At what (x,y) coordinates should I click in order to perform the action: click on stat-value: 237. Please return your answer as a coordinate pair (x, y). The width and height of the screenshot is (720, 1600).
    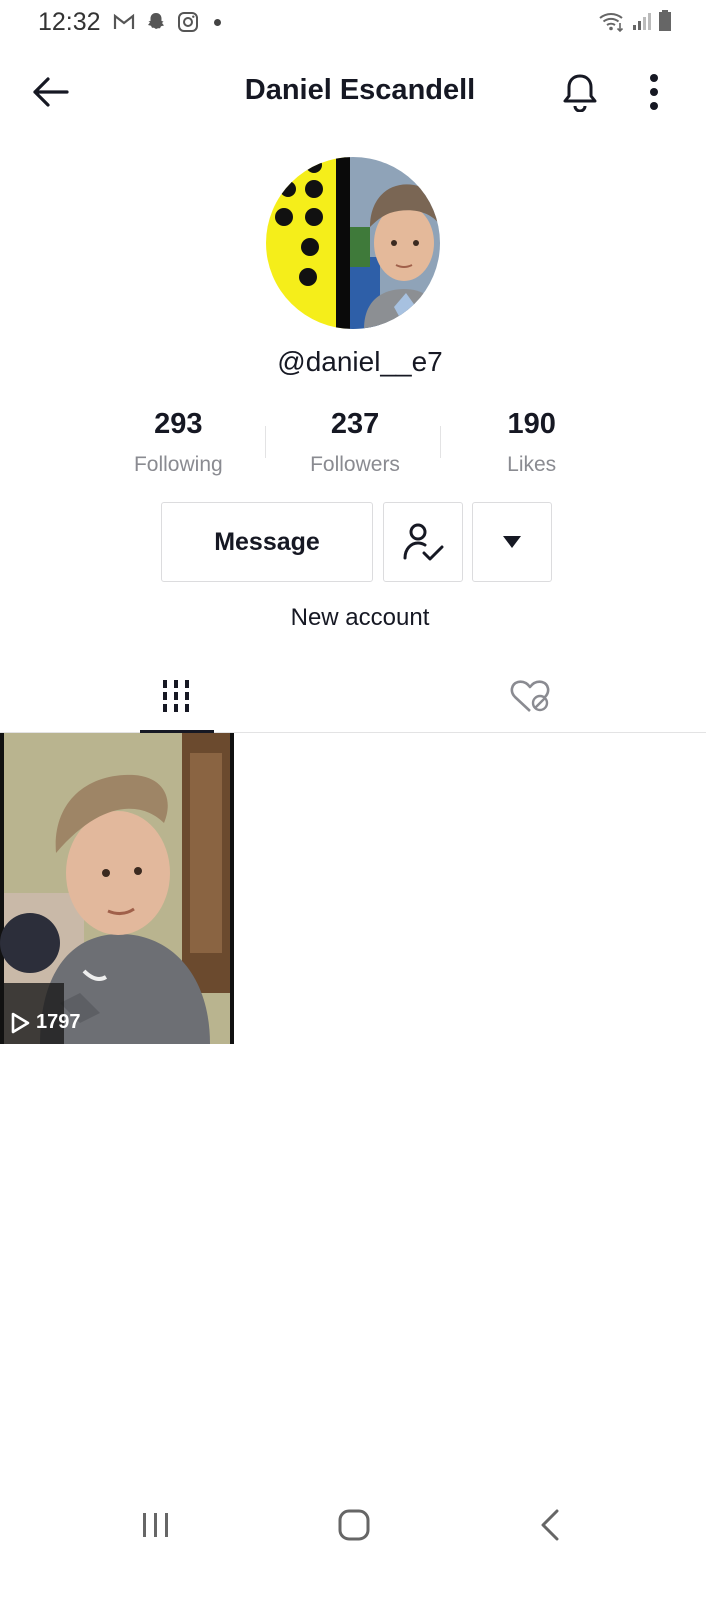
    Looking at the image, I should click on (355, 424).